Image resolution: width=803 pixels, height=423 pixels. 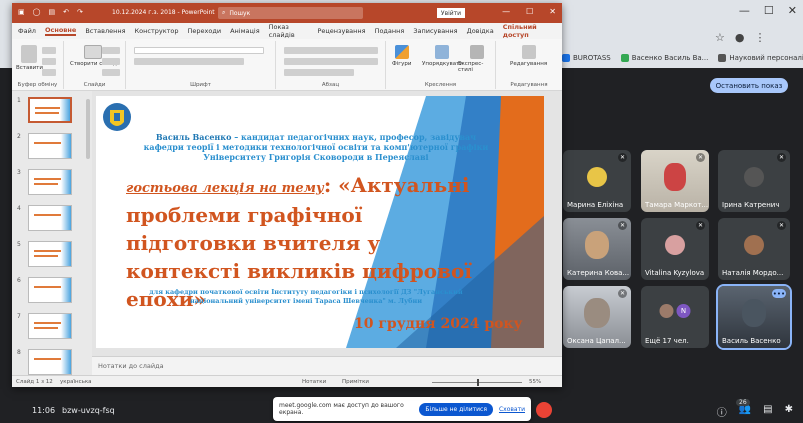 What do you see at coordinates (240, 13) in the screenshot?
I see `search-placeholder: Пошук` at bounding box center [240, 13].